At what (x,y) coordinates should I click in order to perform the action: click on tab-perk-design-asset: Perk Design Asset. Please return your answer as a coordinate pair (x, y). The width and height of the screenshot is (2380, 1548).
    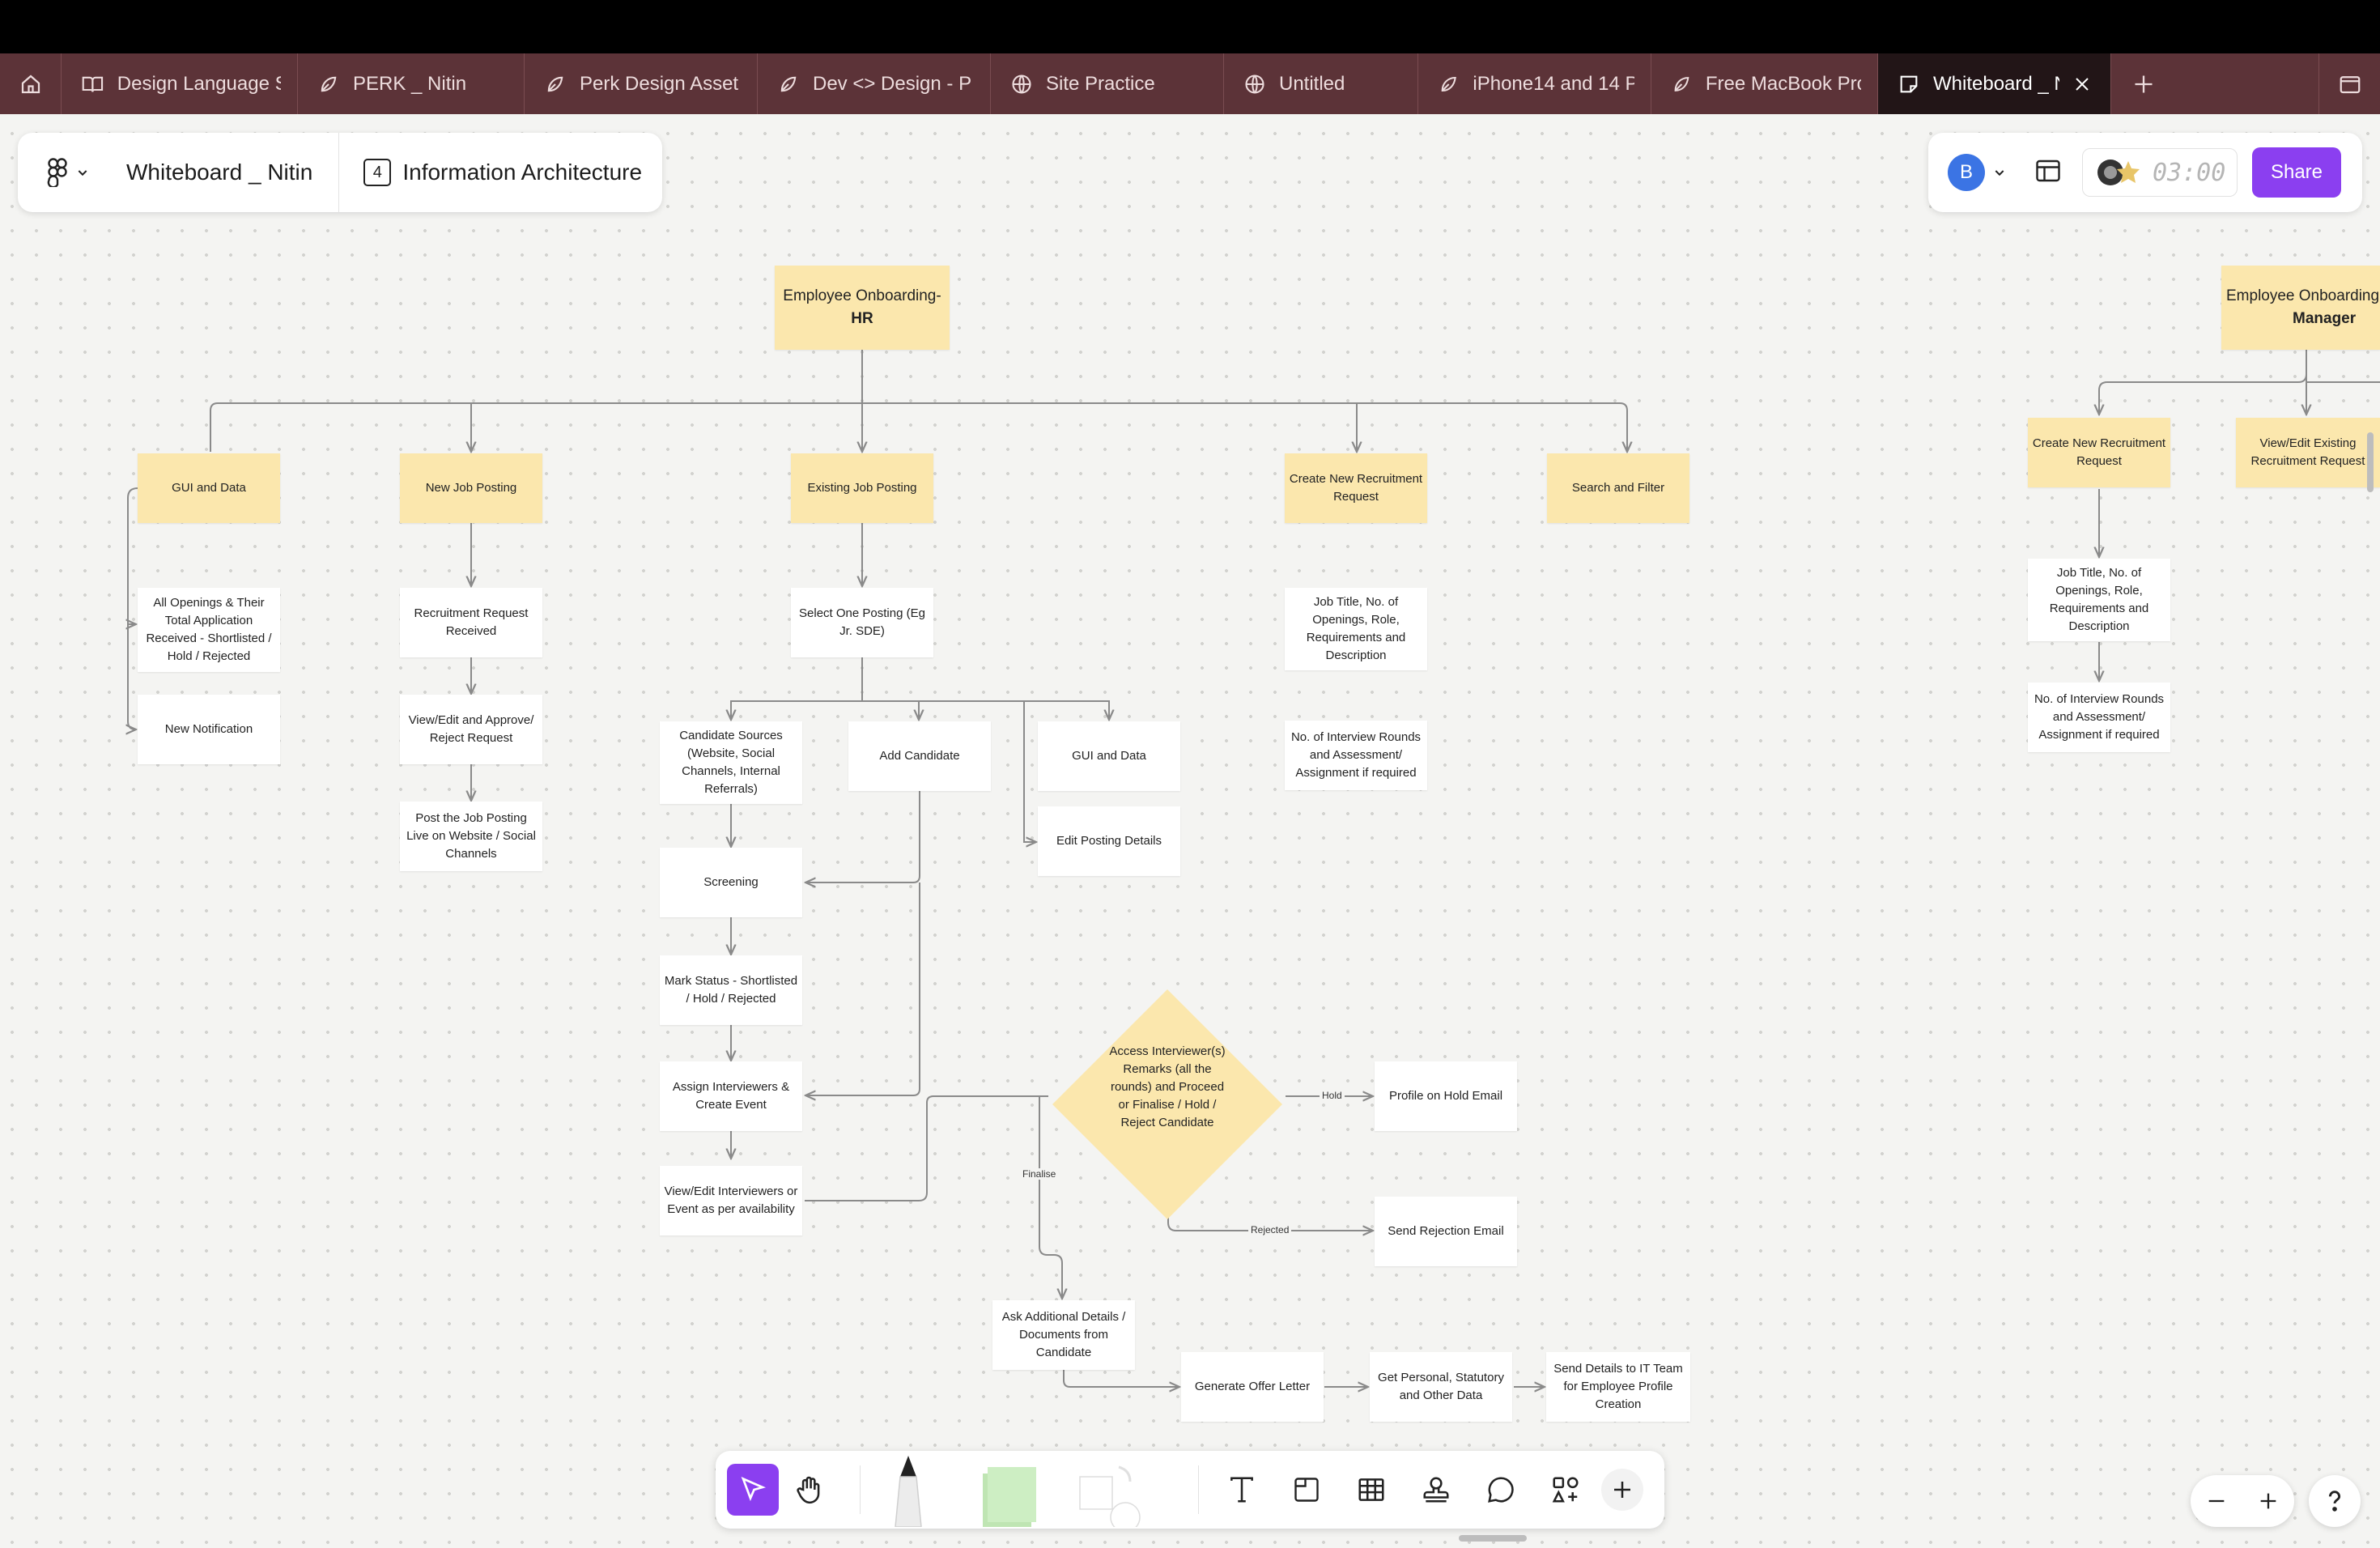
    Looking at the image, I should click on (641, 83).